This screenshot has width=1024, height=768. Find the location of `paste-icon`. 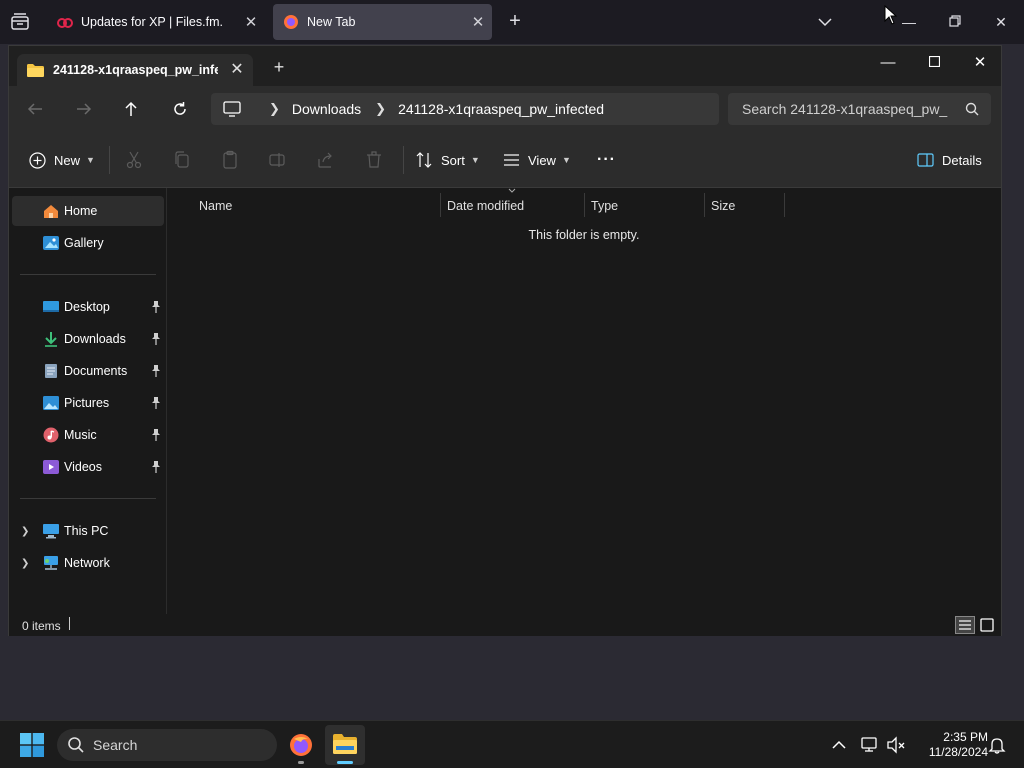

paste-icon is located at coordinates (230, 160).